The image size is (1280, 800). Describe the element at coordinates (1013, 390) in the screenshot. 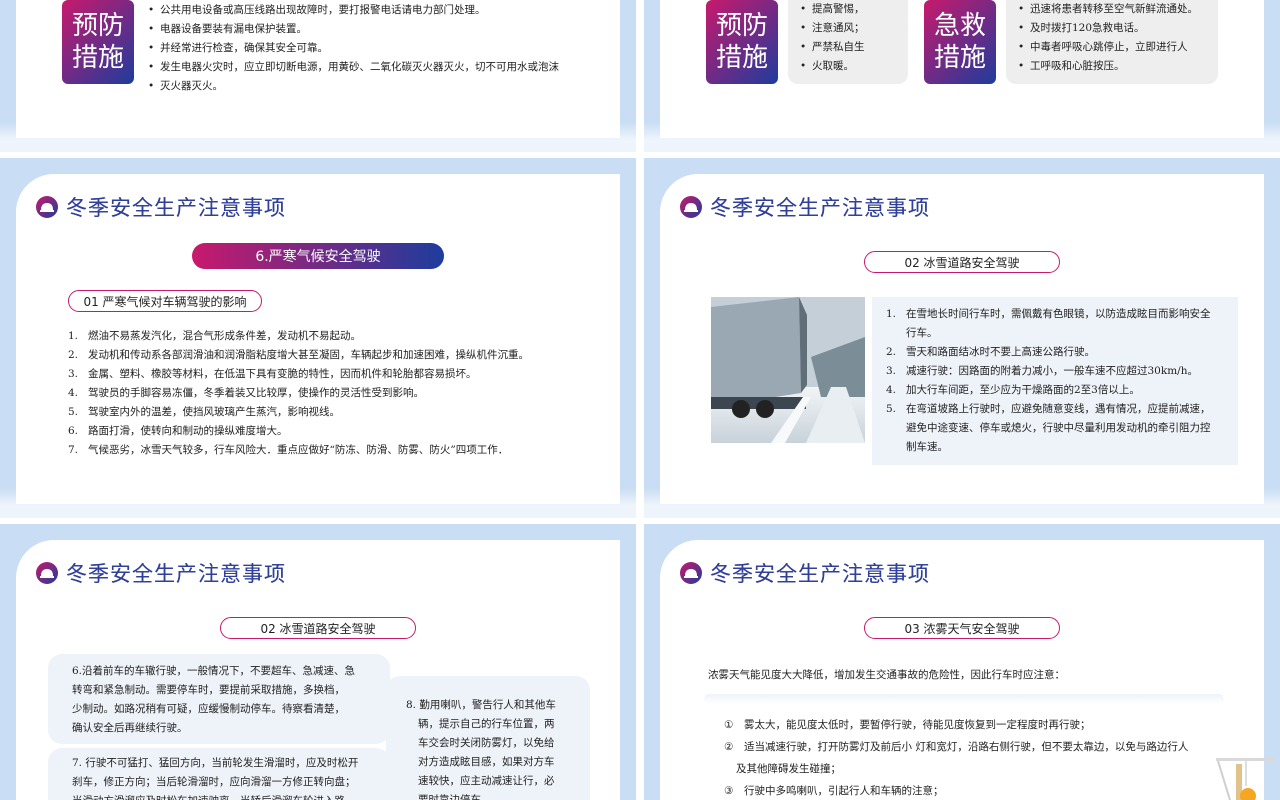

I see `list-item: 4. 加大行车间距，至少应为干燥路面的2至3倍以上。` at that location.